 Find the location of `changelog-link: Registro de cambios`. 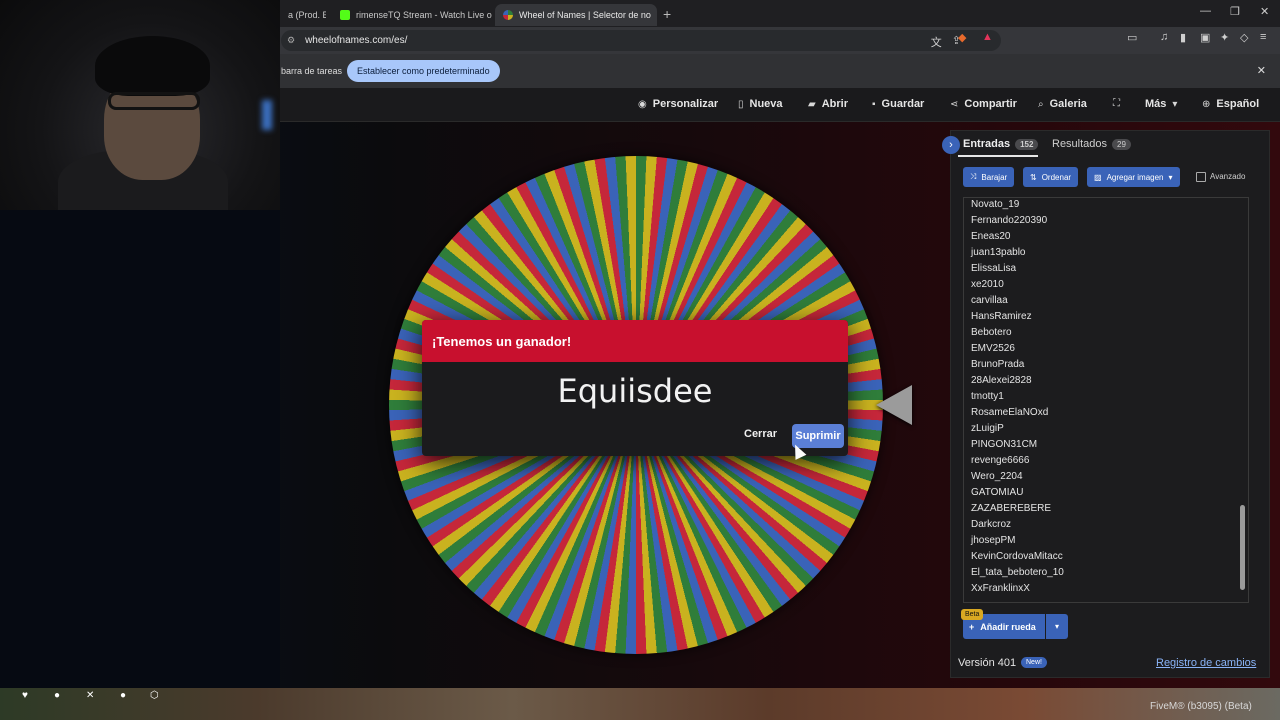

changelog-link: Registro de cambios is located at coordinates (1206, 663).